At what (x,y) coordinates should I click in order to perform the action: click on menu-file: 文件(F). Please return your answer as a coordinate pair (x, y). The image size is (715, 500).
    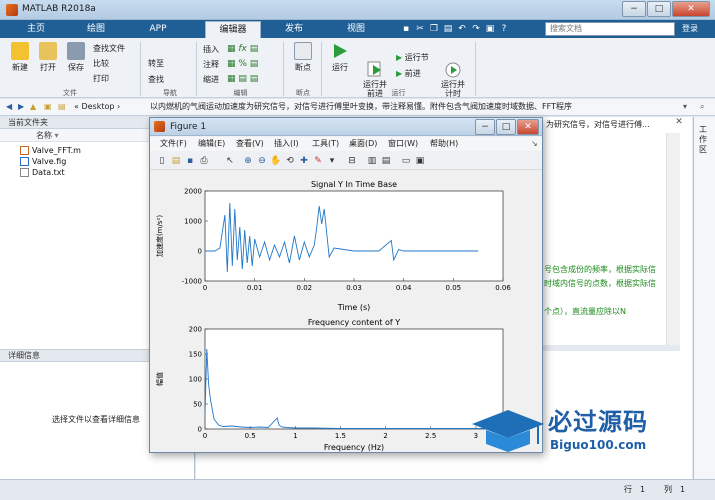
    Looking at the image, I should click on (173, 144).